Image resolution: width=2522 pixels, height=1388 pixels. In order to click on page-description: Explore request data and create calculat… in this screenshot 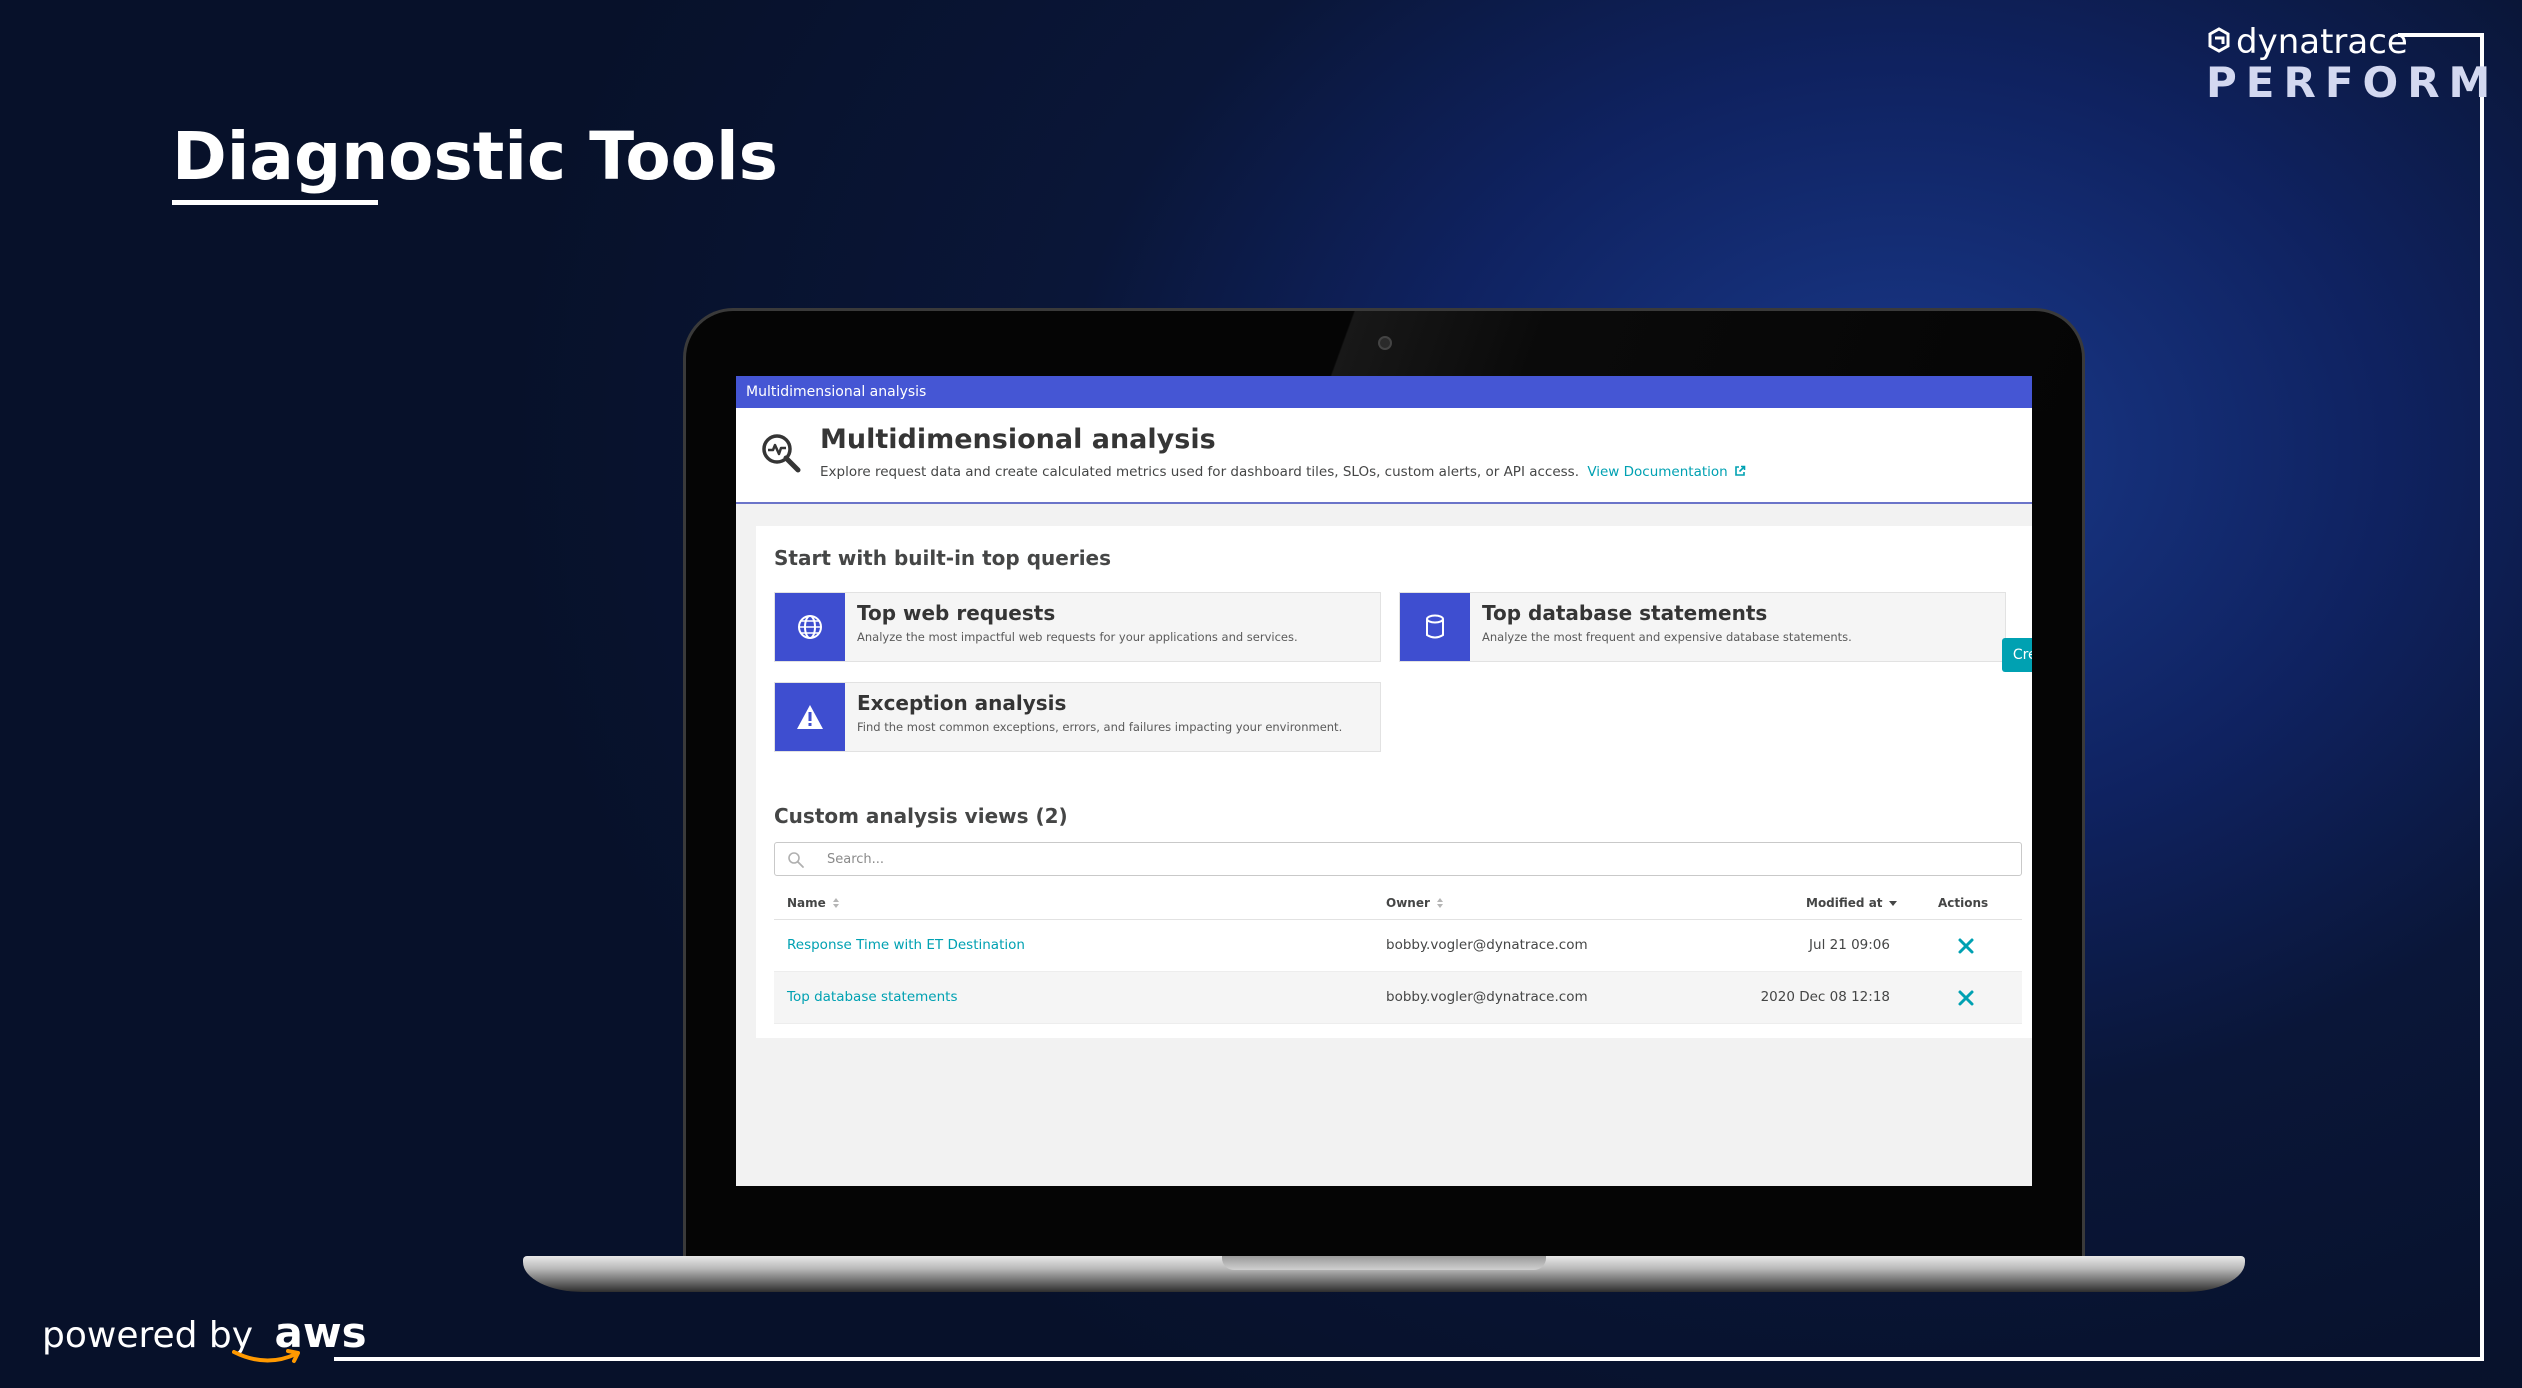, I will do `click(1283, 472)`.